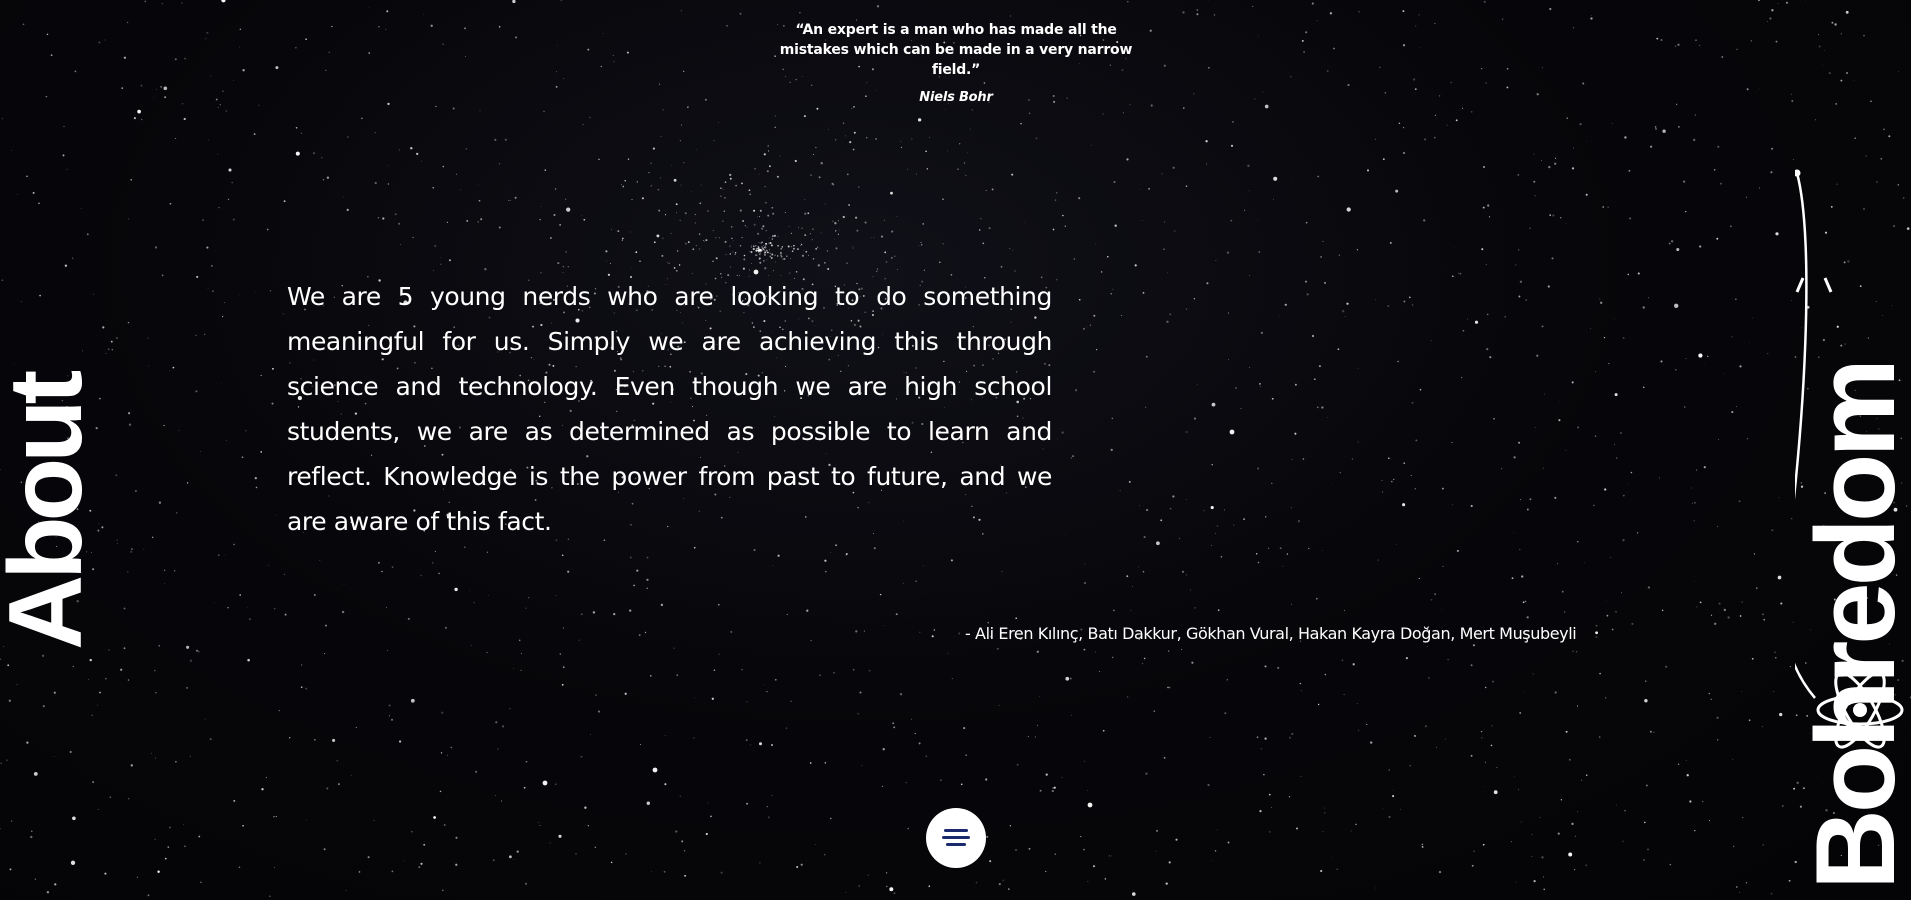  What do you see at coordinates (1853, 450) in the screenshot?
I see `brand-logo: Bohredom` at bounding box center [1853, 450].